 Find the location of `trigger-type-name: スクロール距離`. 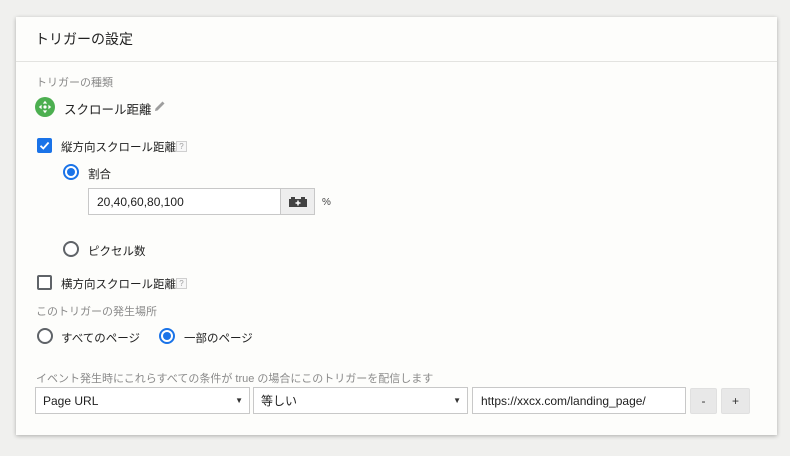

trigger-type-name: スクロール距離 is located at coordinates (108, 110).